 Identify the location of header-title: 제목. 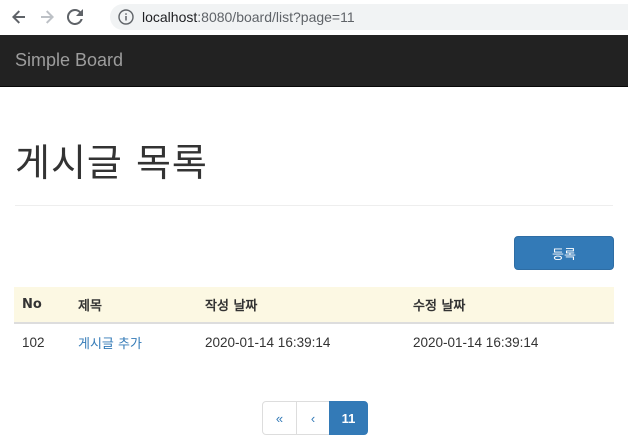
(133, 305).